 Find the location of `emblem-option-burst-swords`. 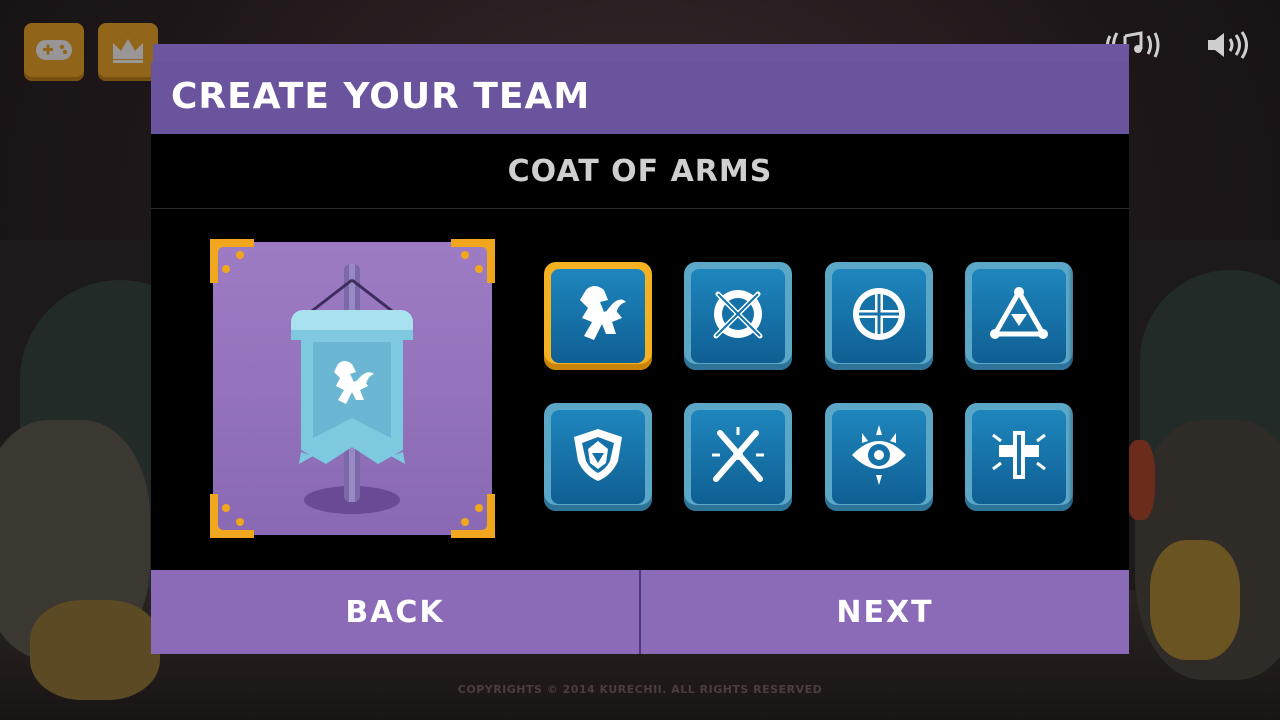

emblem-option-burst-swords is located at coordinates (738, 457).